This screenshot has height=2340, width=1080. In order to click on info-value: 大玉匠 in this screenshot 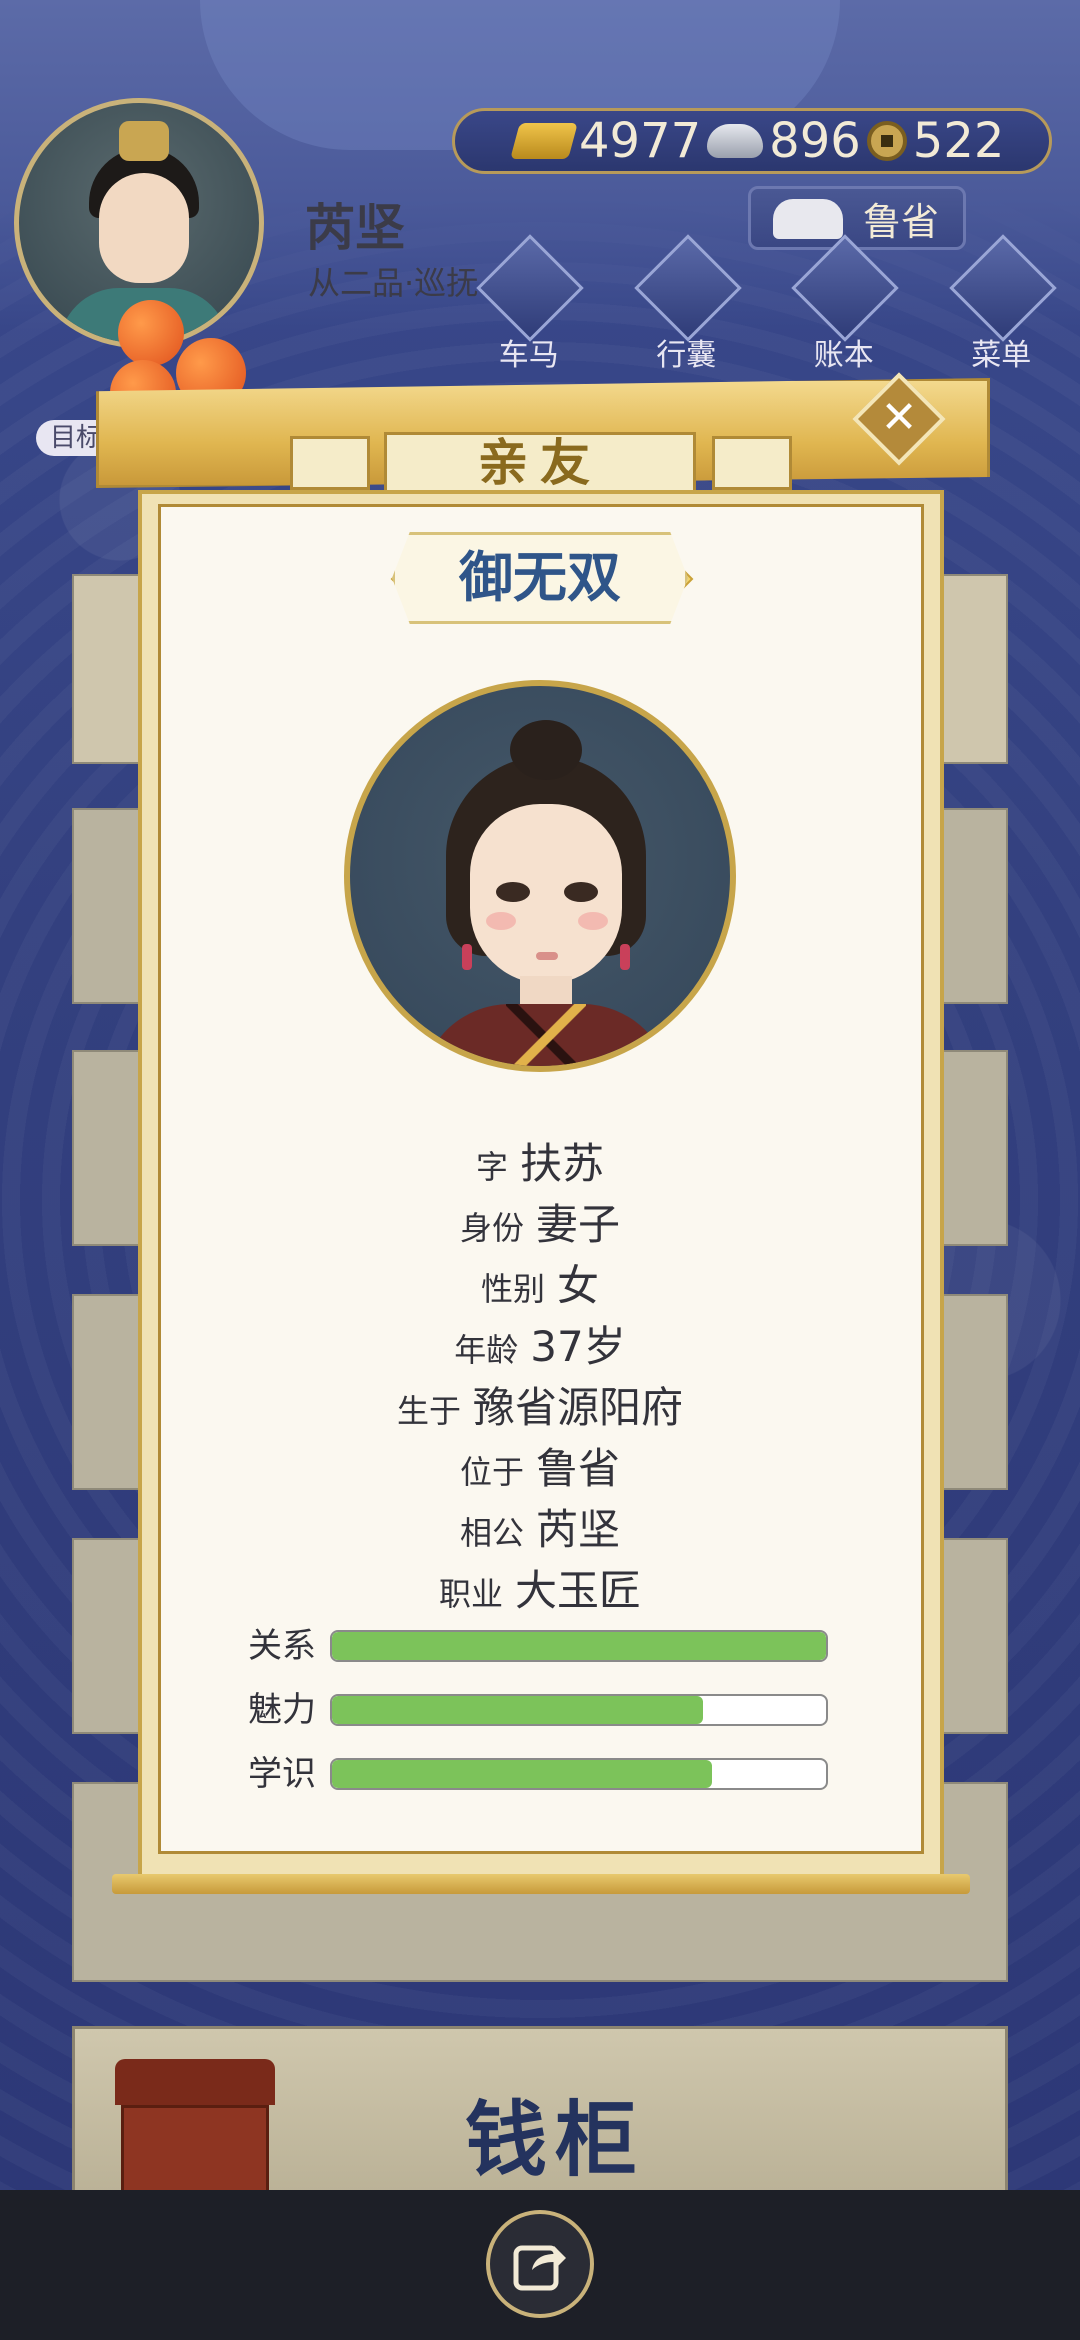, I will do `click(578, 1590)`.